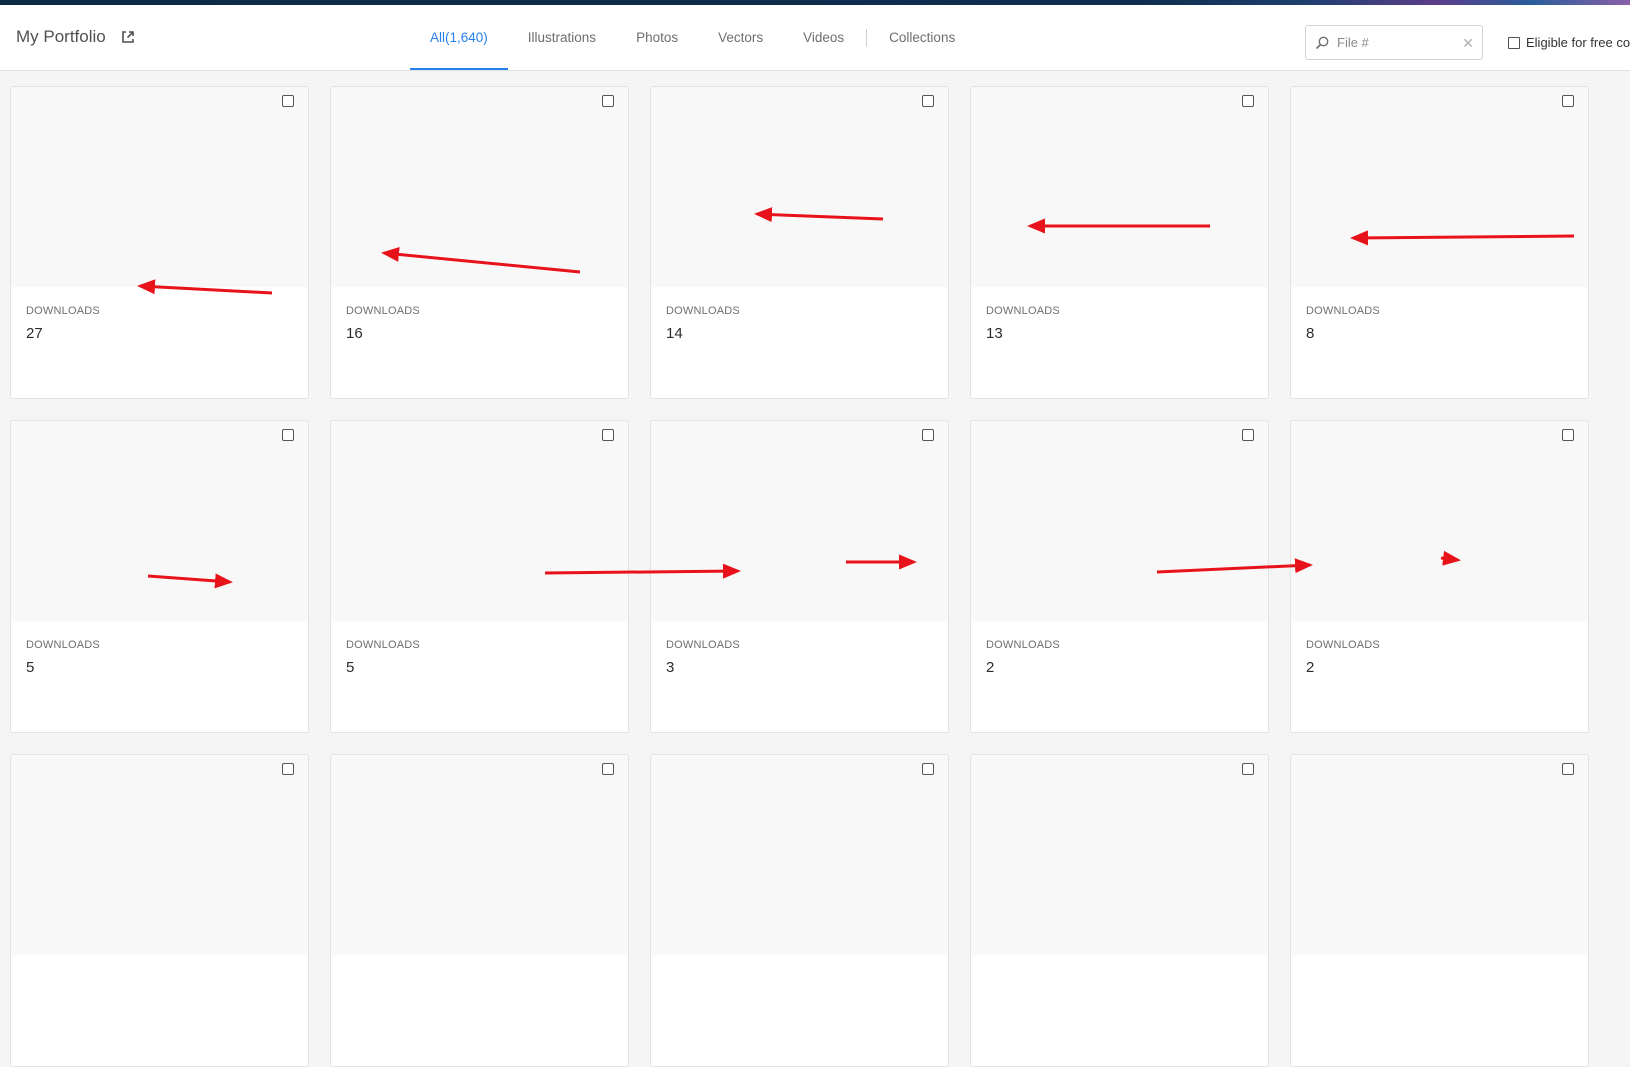  Describe the element at coordinates (1310, 333) in the screenshot. I see `downloads-count: 8` at that location.